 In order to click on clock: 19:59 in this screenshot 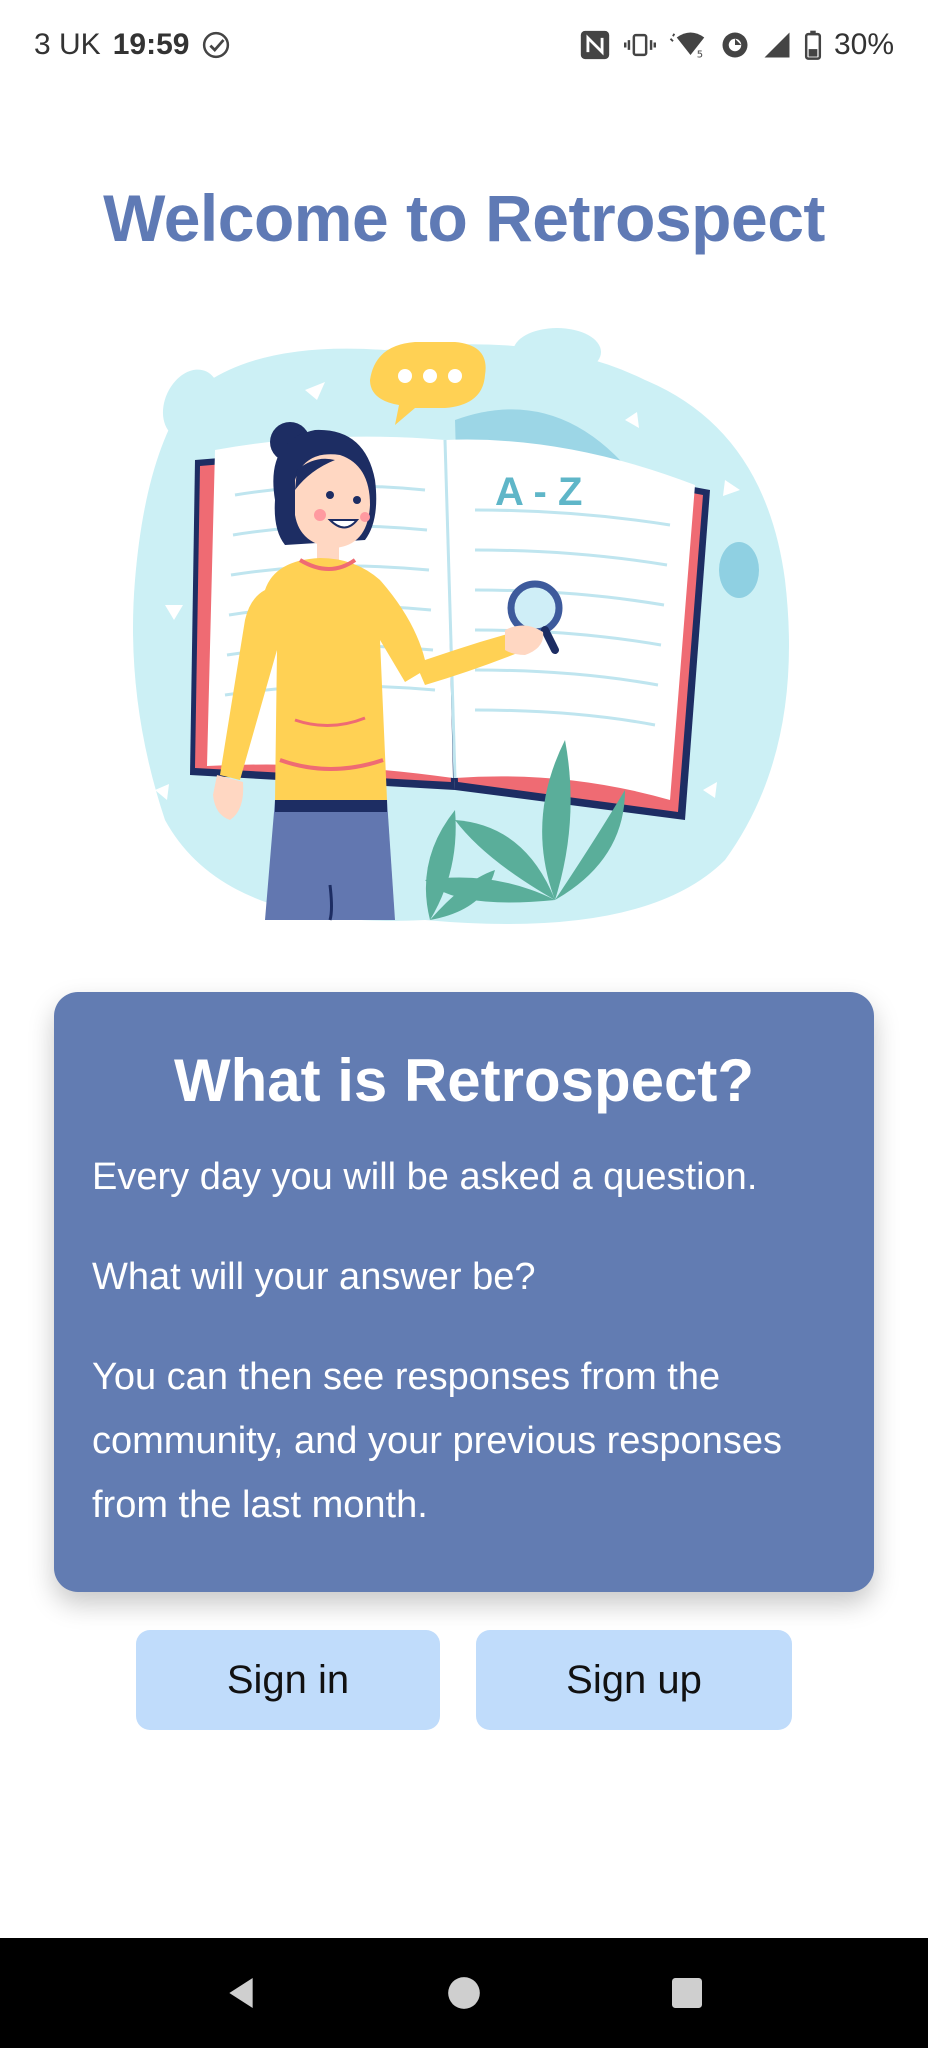, I will do `click(151, 44)`.